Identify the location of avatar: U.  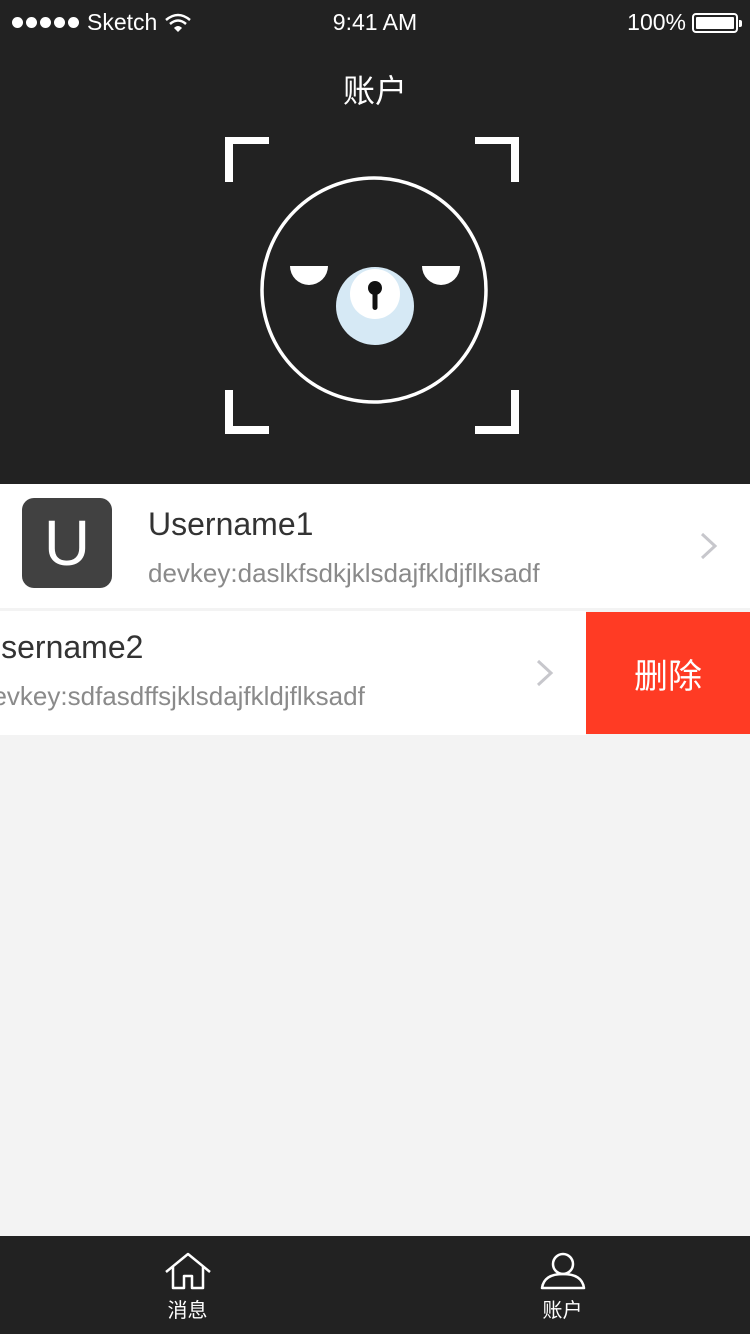
(67, 543).